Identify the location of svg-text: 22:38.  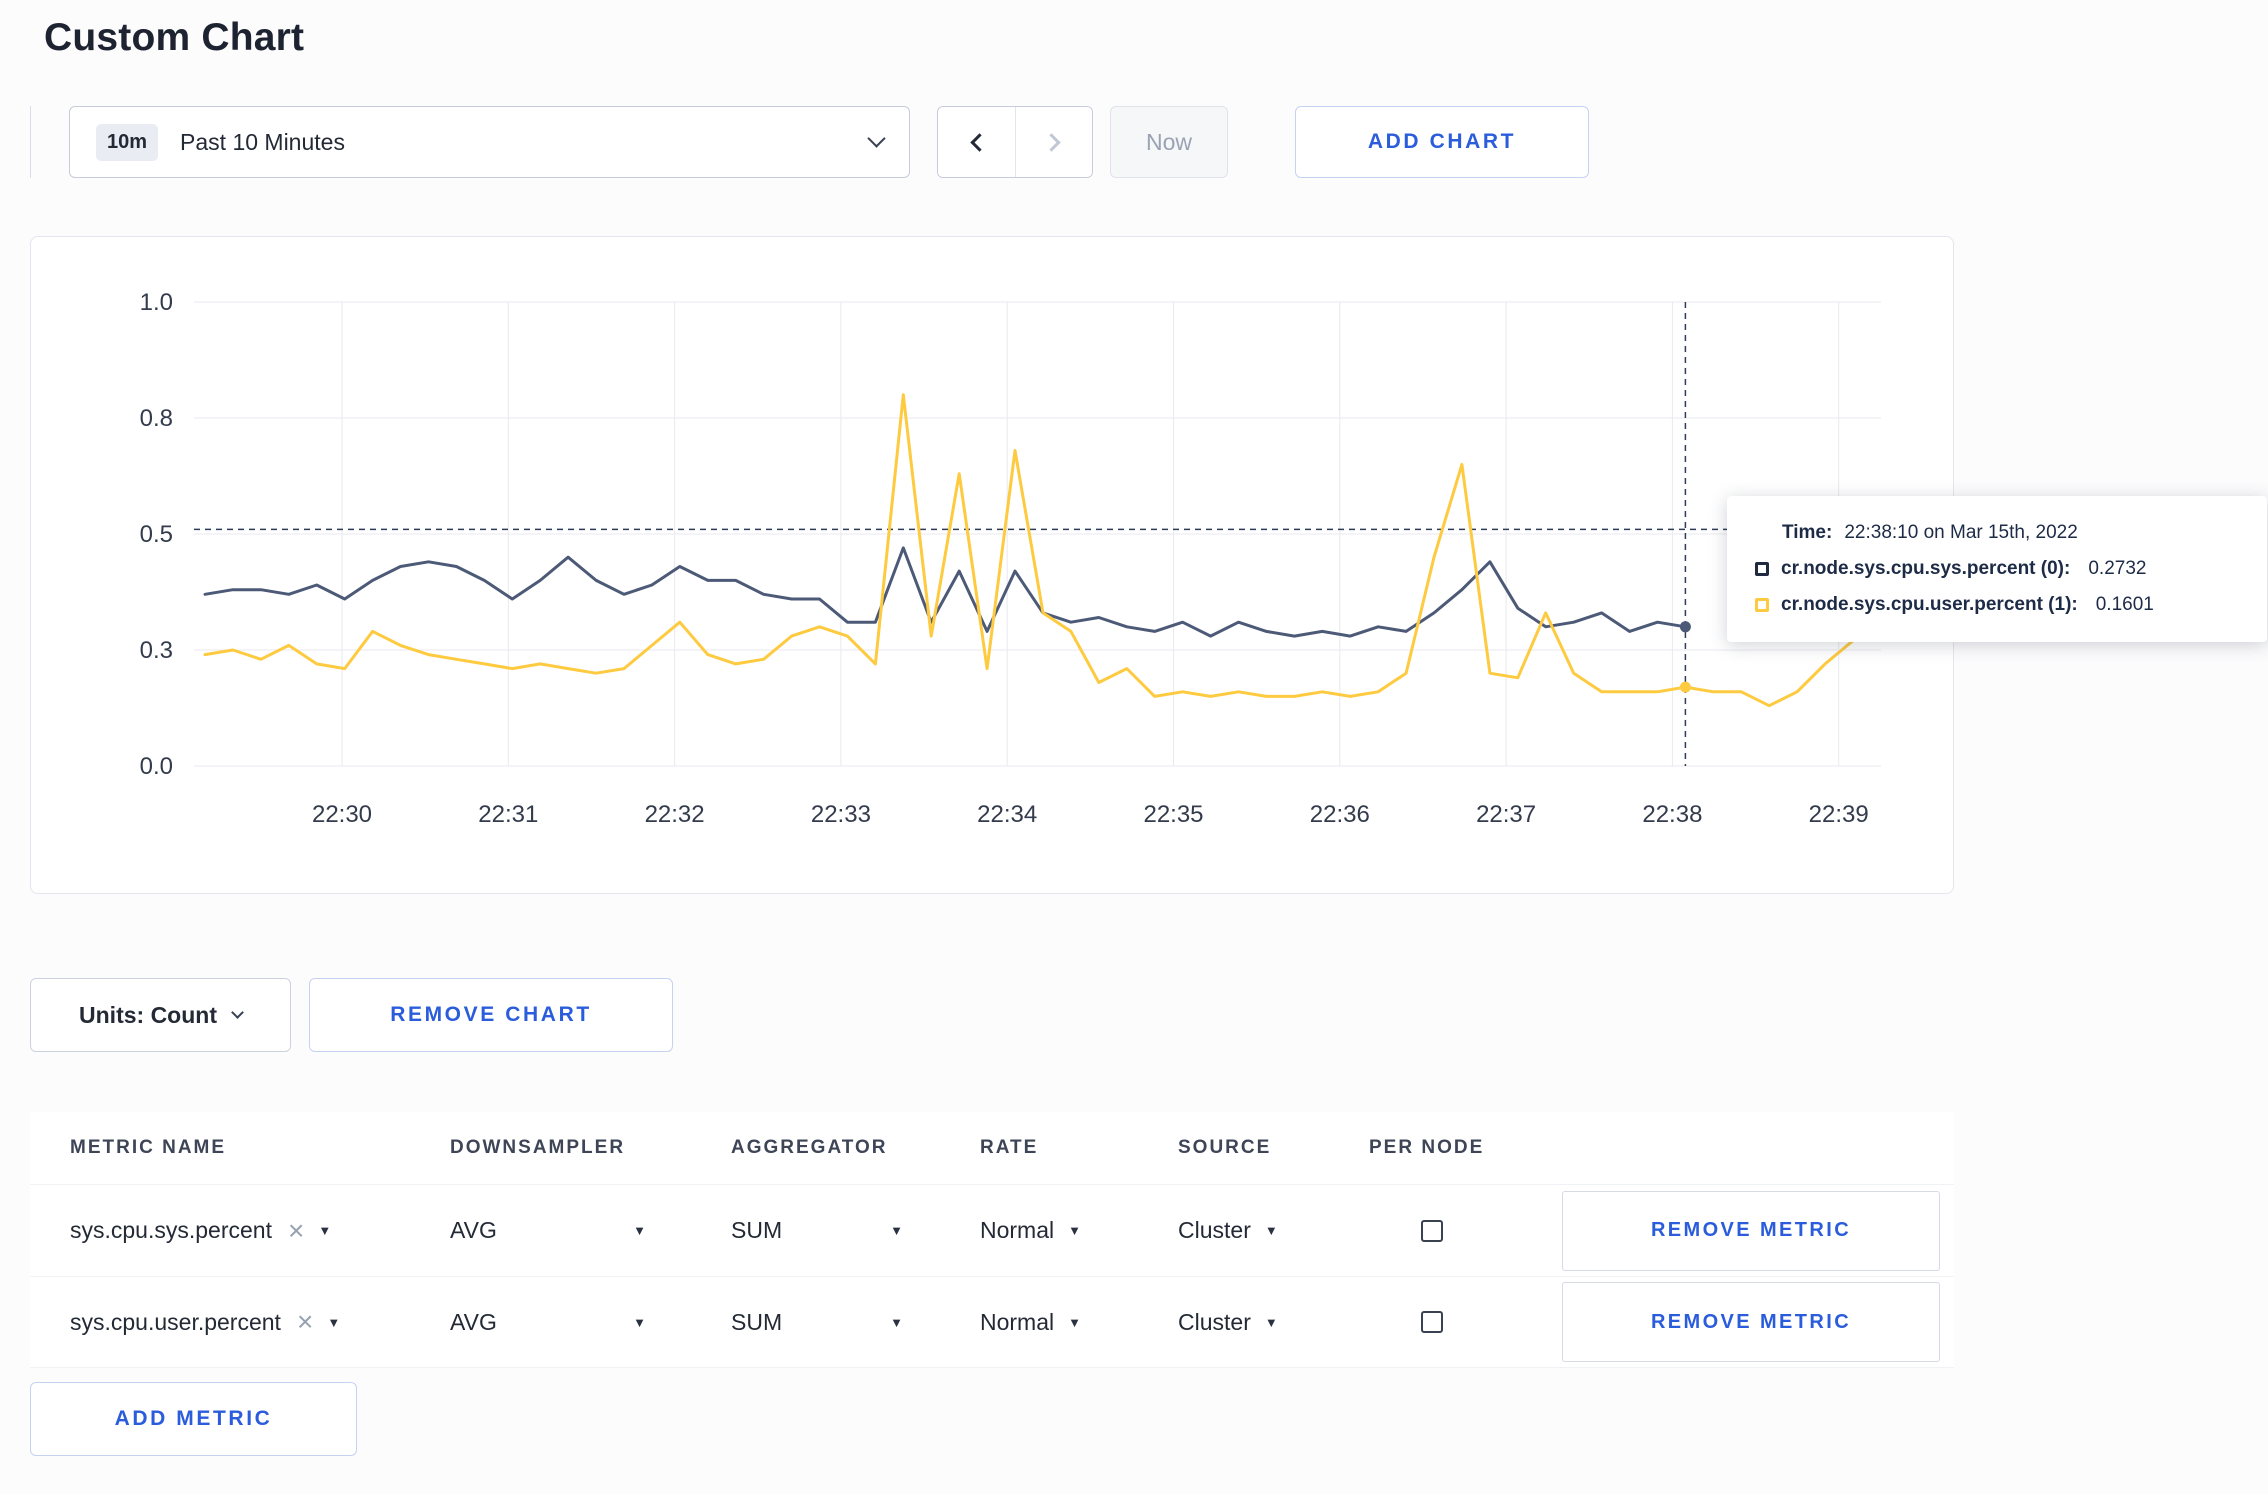
(1672, 814).